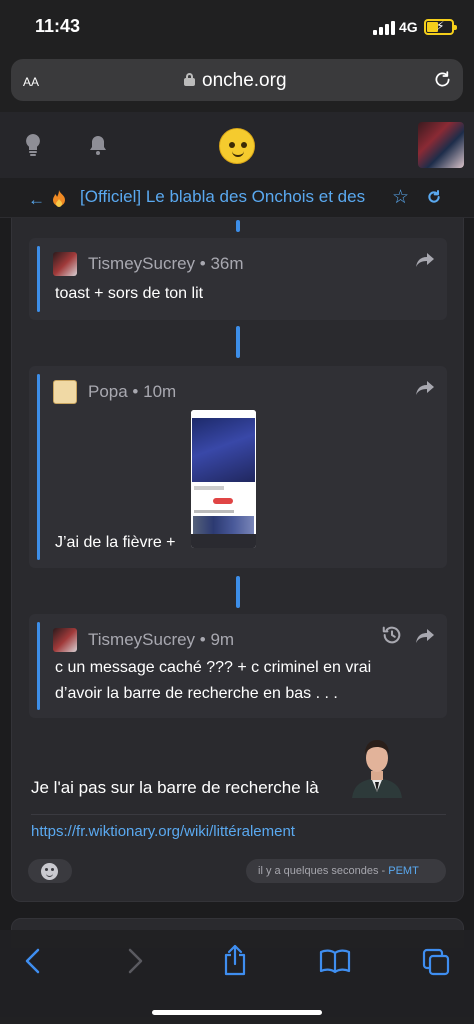  Describe the element at coordinates (115, 542) in the screenshot. I see `quote-text: J’ai de la fièvre +` at that location.